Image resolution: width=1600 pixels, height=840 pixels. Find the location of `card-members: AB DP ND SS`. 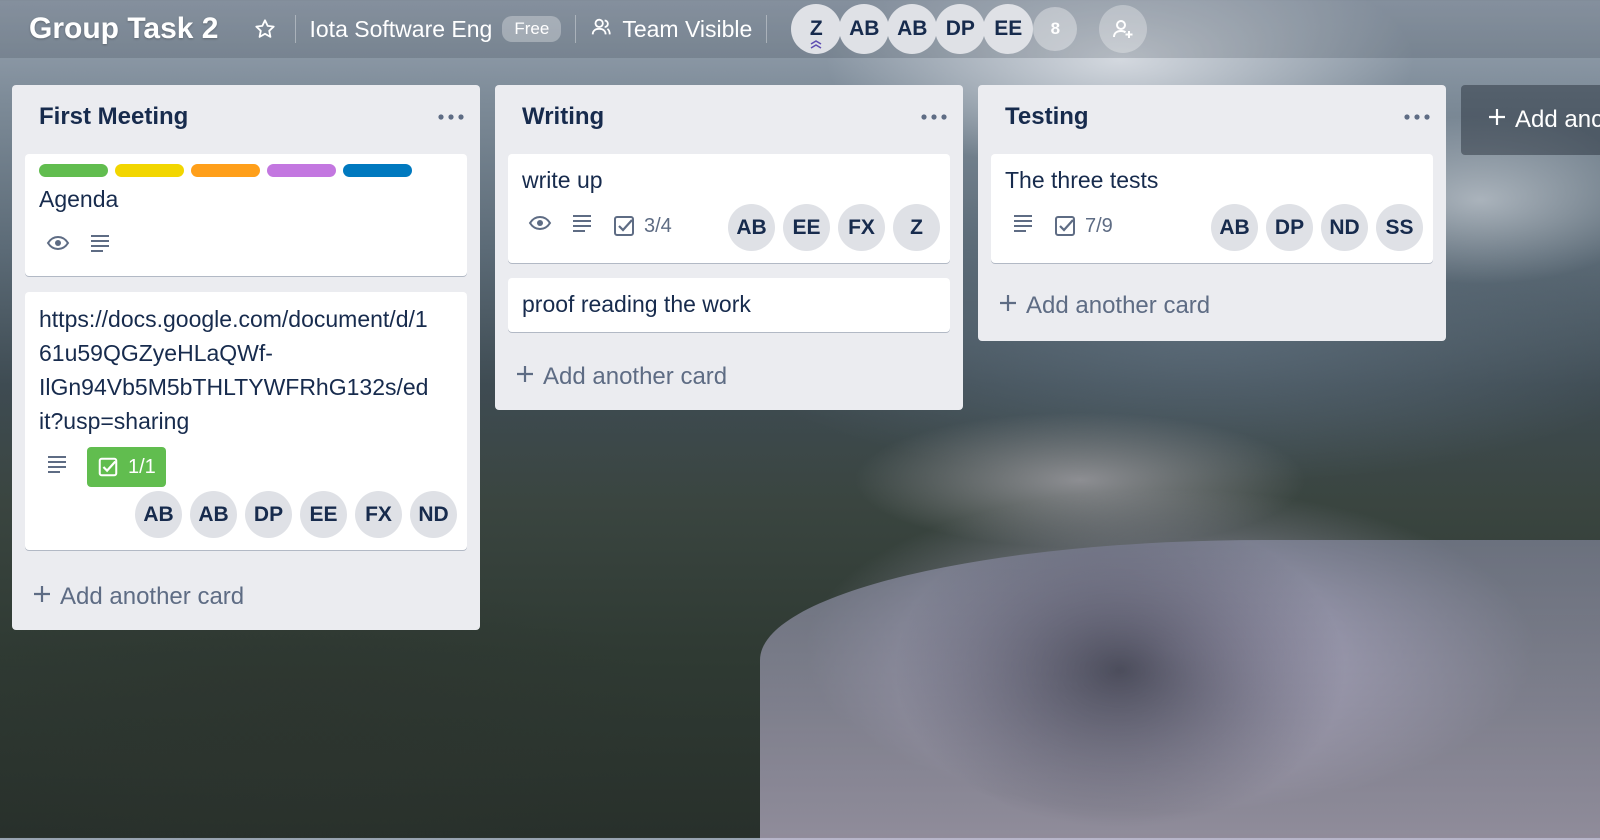

card-members: AB DP ND SS is located at coordinates (1317, 227).